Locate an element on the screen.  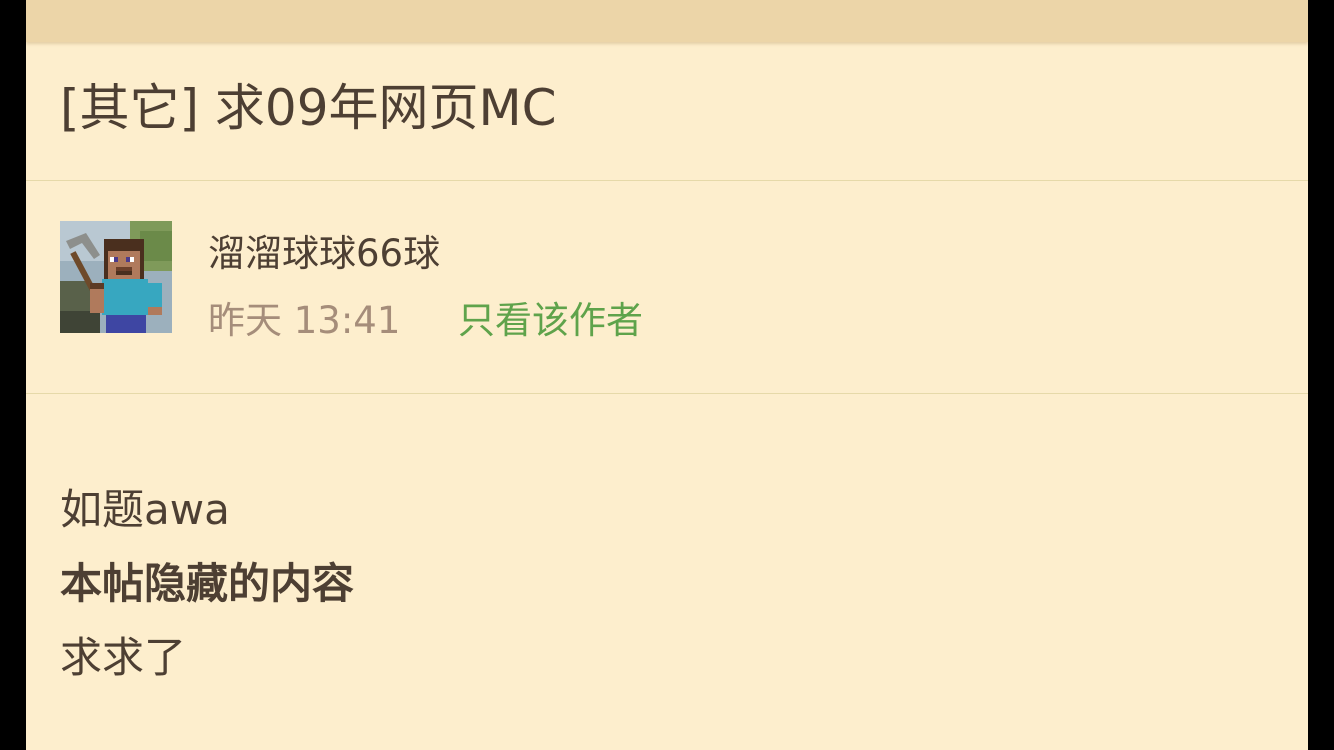
thread-title: [其它] 求09年网页MC is located at coordinates (308, 108).